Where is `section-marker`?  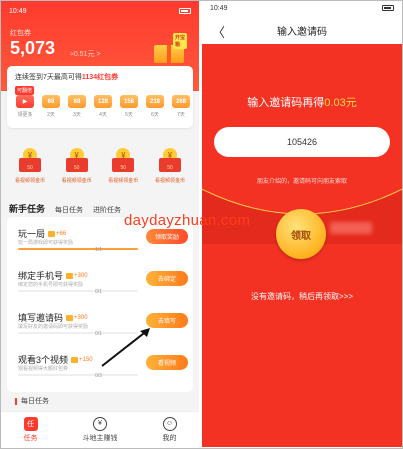
section-marker is located at coordinates (16, 401).